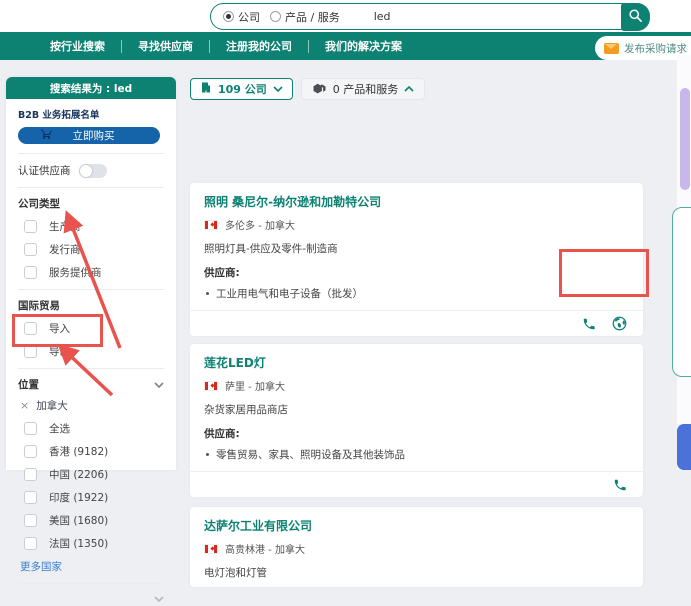 The height and width of the screenshot is (606, 691). Describe the element at coordinates (39, 306) in the screenshot. I see `international-trade-section-title: 国际贸易` at that location.